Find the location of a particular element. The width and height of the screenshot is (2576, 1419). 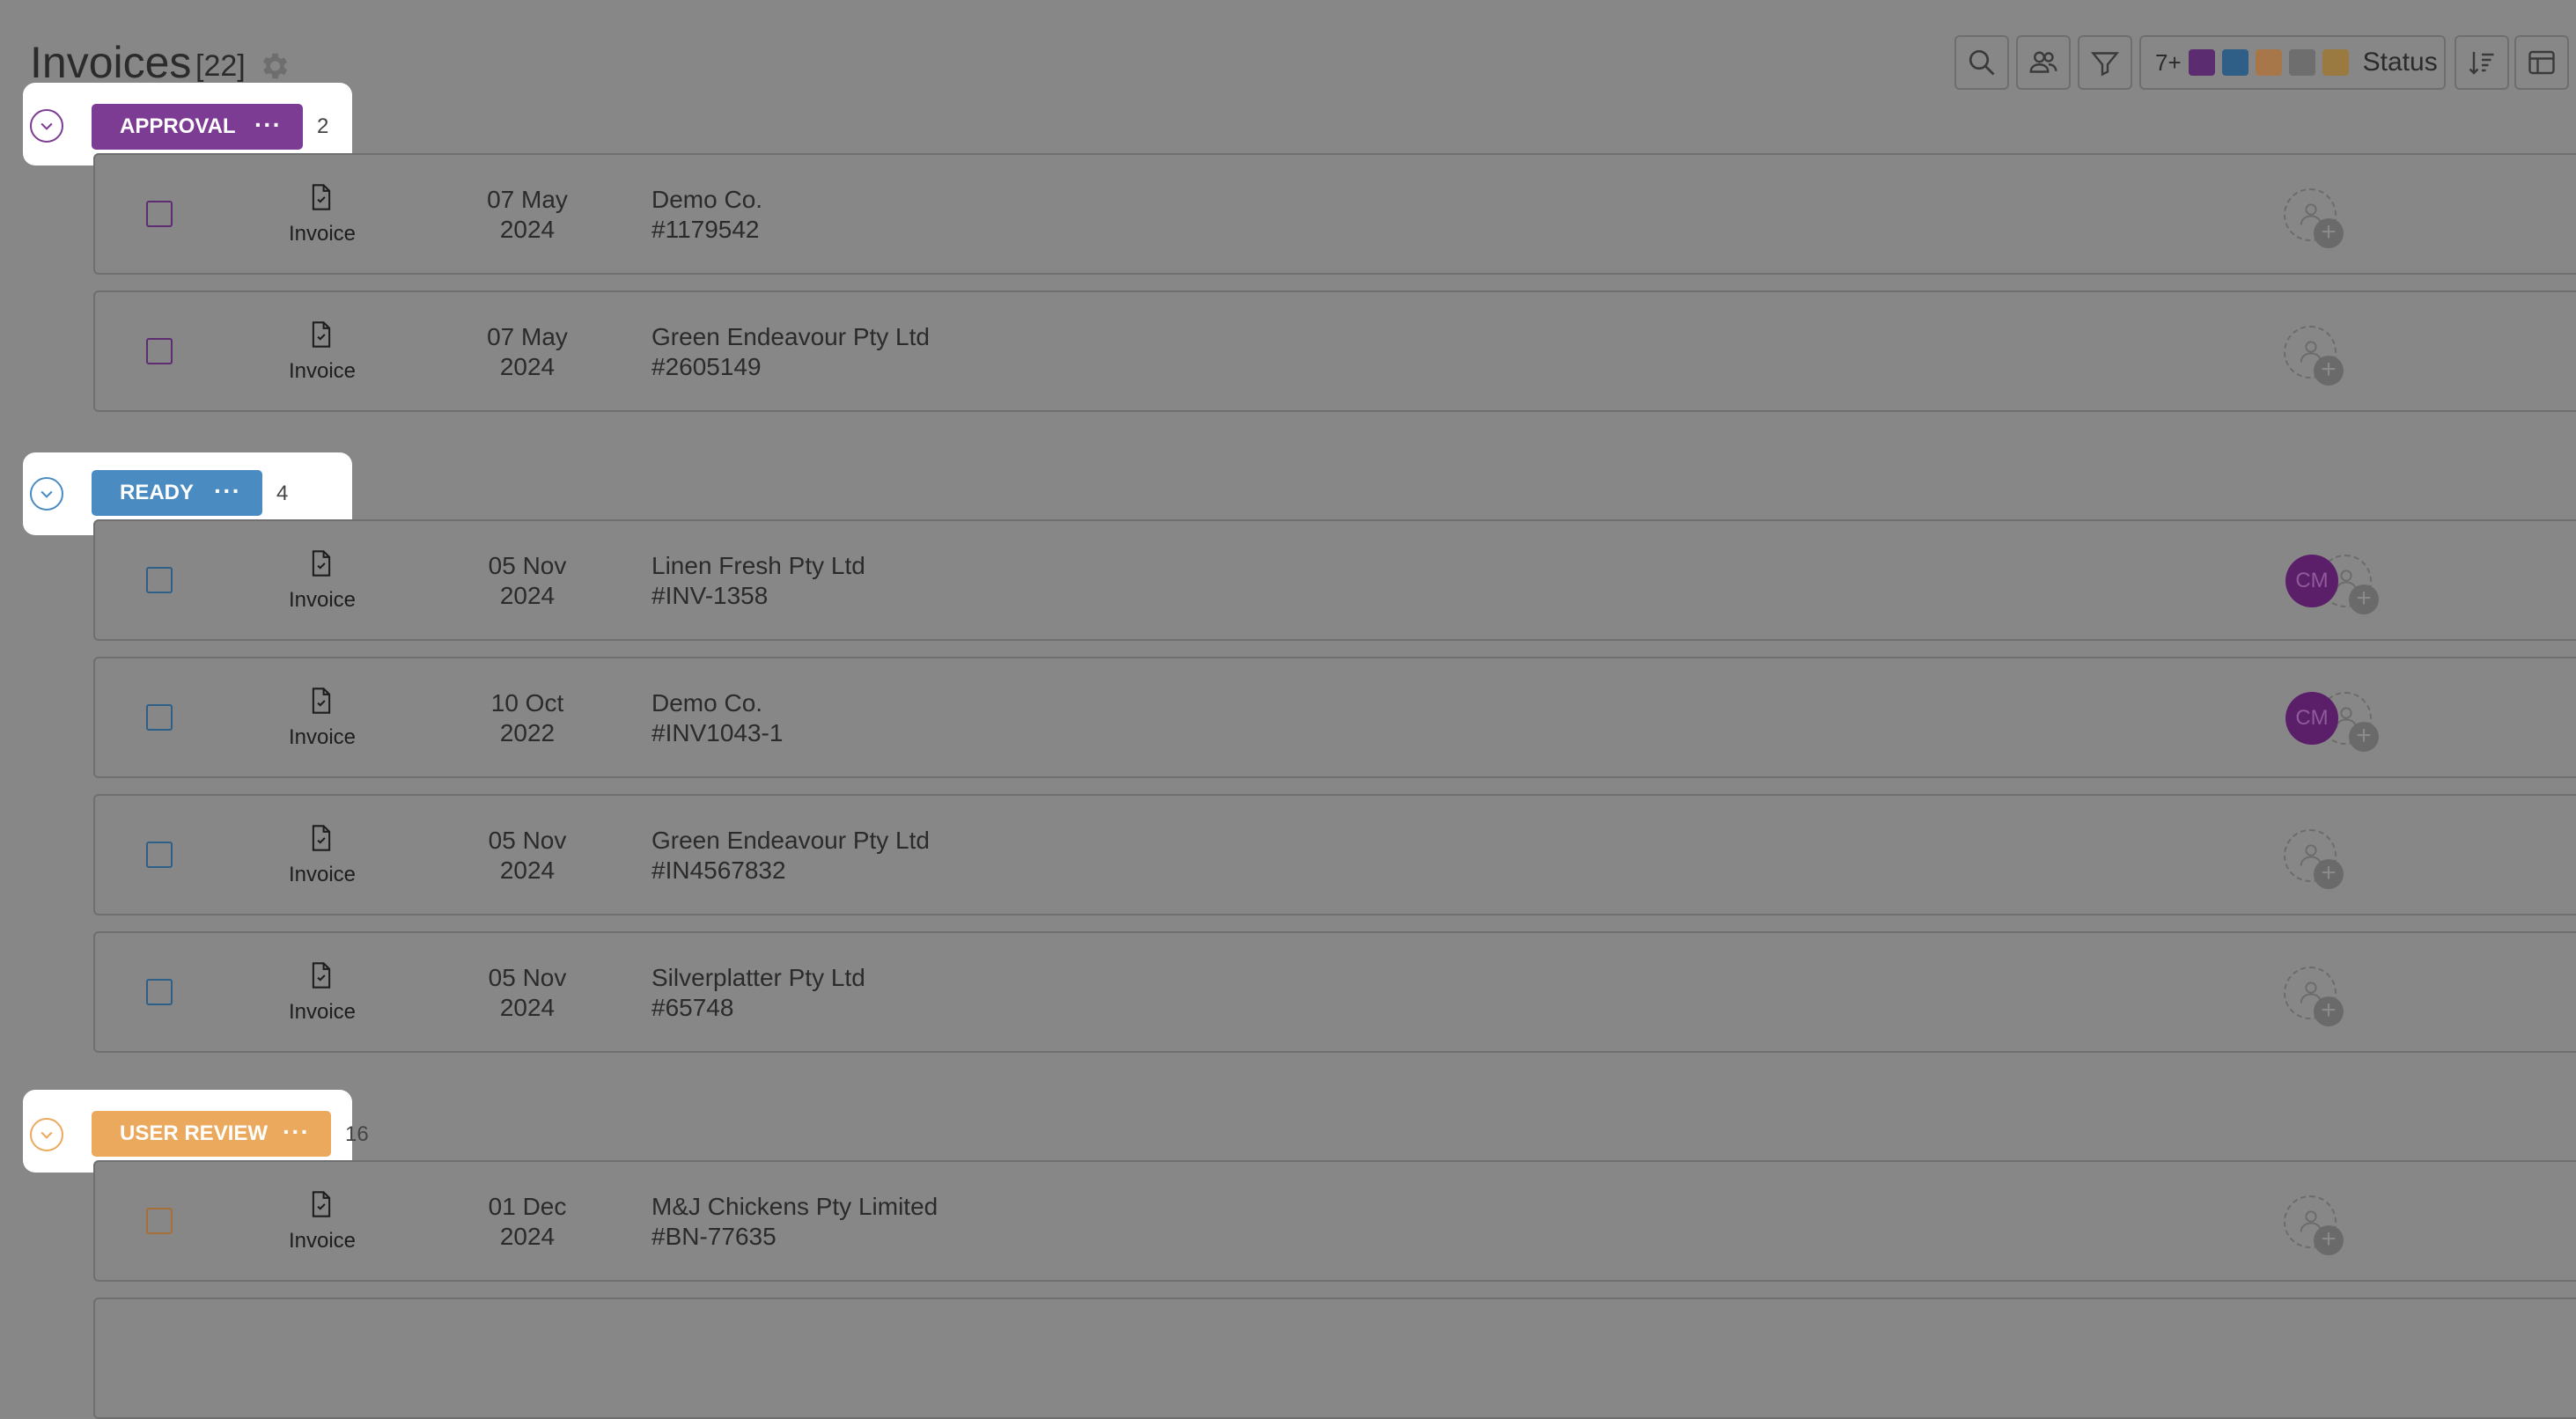

table-row is located at coordinates (1334, 1358).